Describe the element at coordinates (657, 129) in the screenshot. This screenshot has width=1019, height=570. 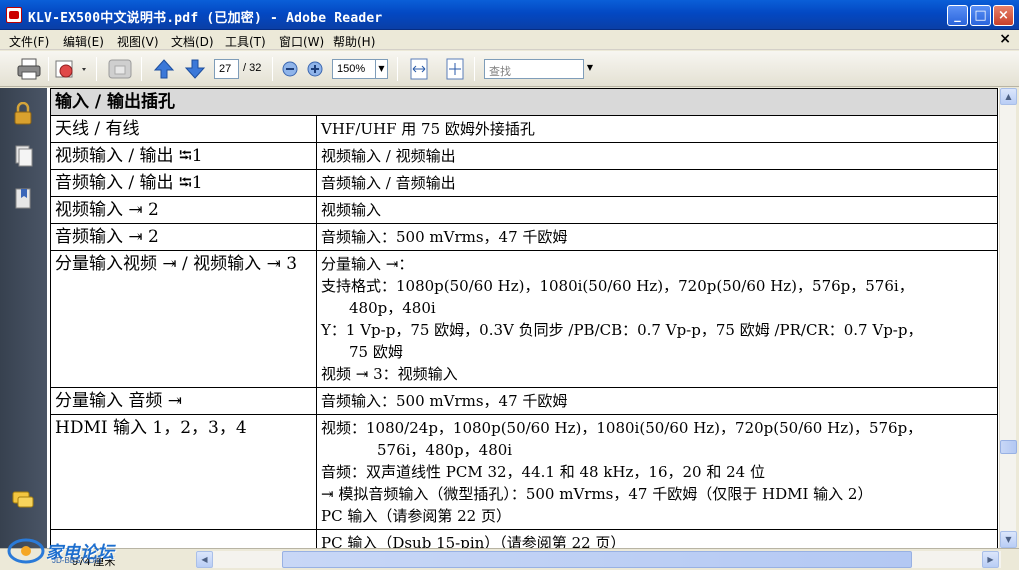
I see `row-value: VHF/UHF 用 75 欧姆外接插孔` at that location.